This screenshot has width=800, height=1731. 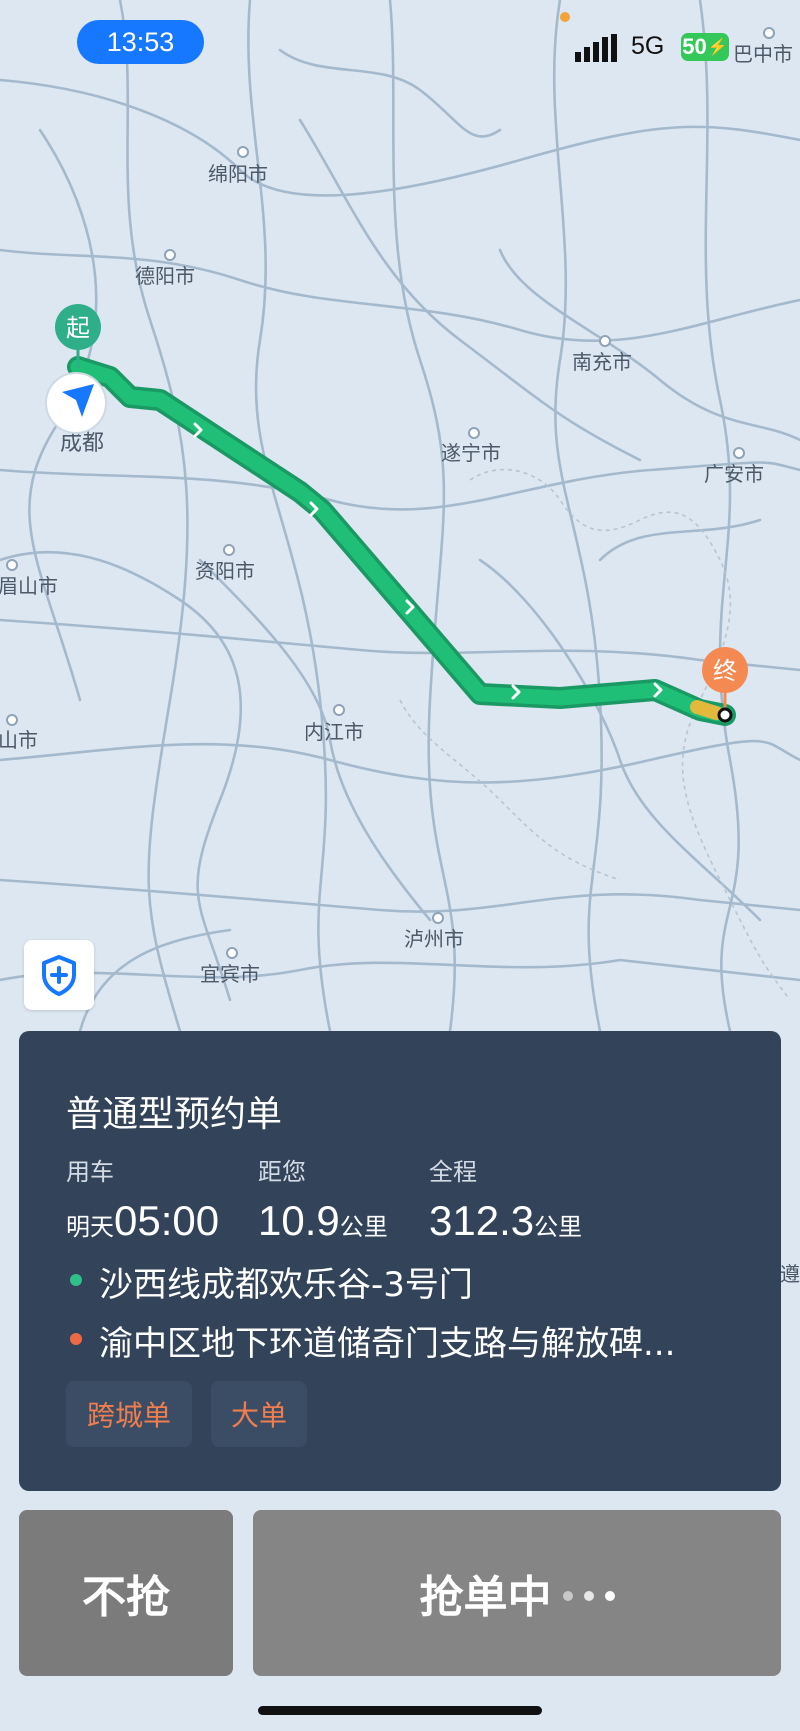 I want to click on use-time-label: 用车, so click(x=90, y=1172).